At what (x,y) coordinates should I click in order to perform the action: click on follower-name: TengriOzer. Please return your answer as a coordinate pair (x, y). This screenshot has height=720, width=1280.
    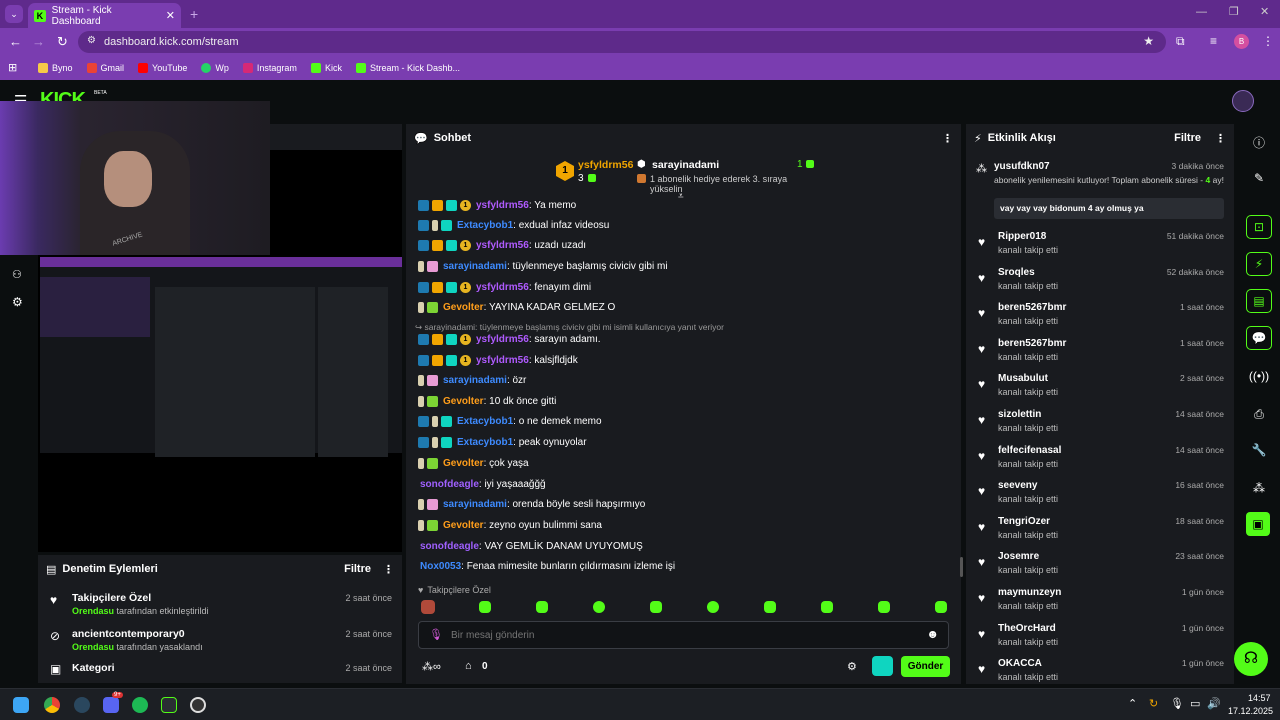
    Looking at the image, I should click on (1024, 521).